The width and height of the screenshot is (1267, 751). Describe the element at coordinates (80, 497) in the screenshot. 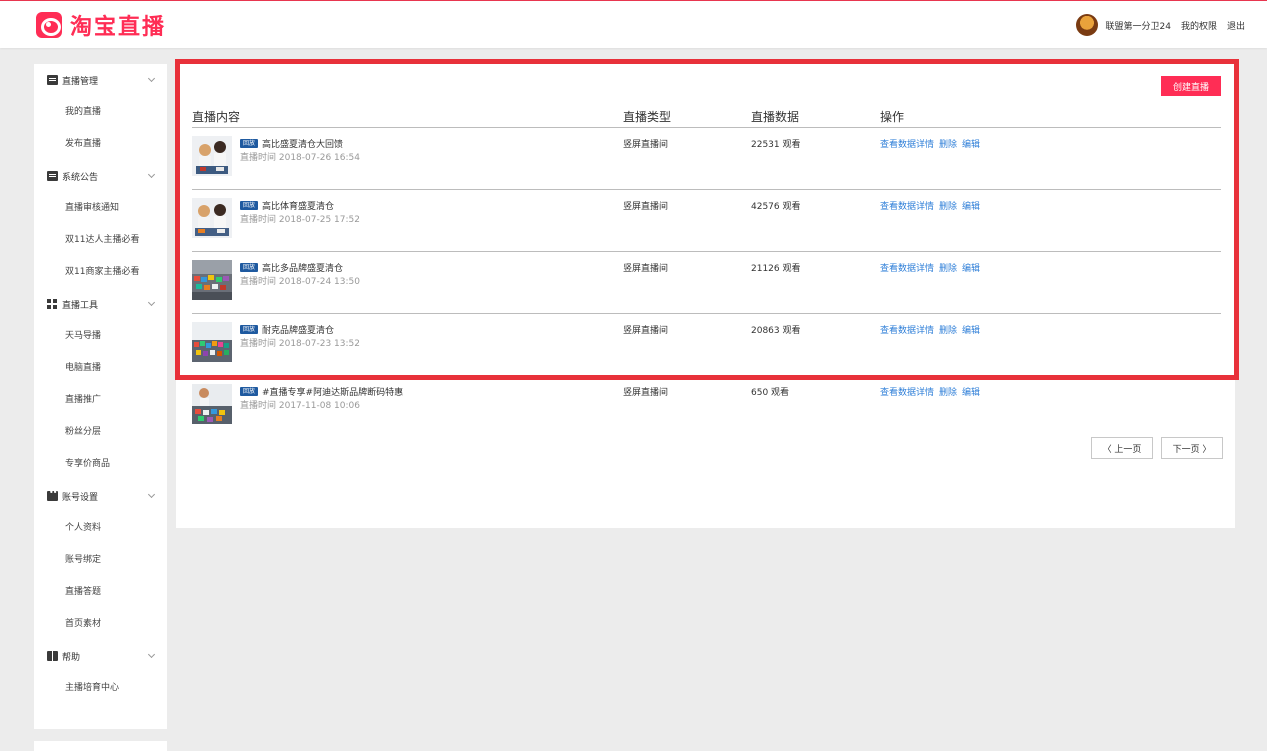

I see `sidebar-group-label: 账号设置` at that location.